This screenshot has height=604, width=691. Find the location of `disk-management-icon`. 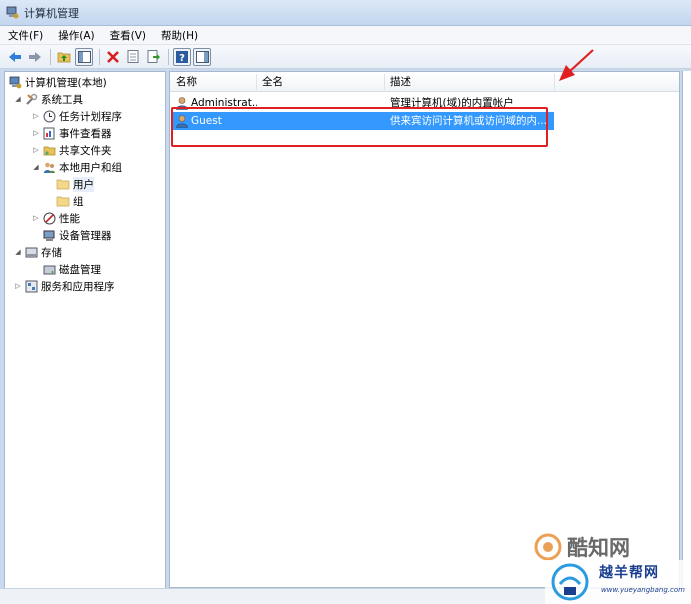

disk-management-icon is located at coordinates (49, 269).